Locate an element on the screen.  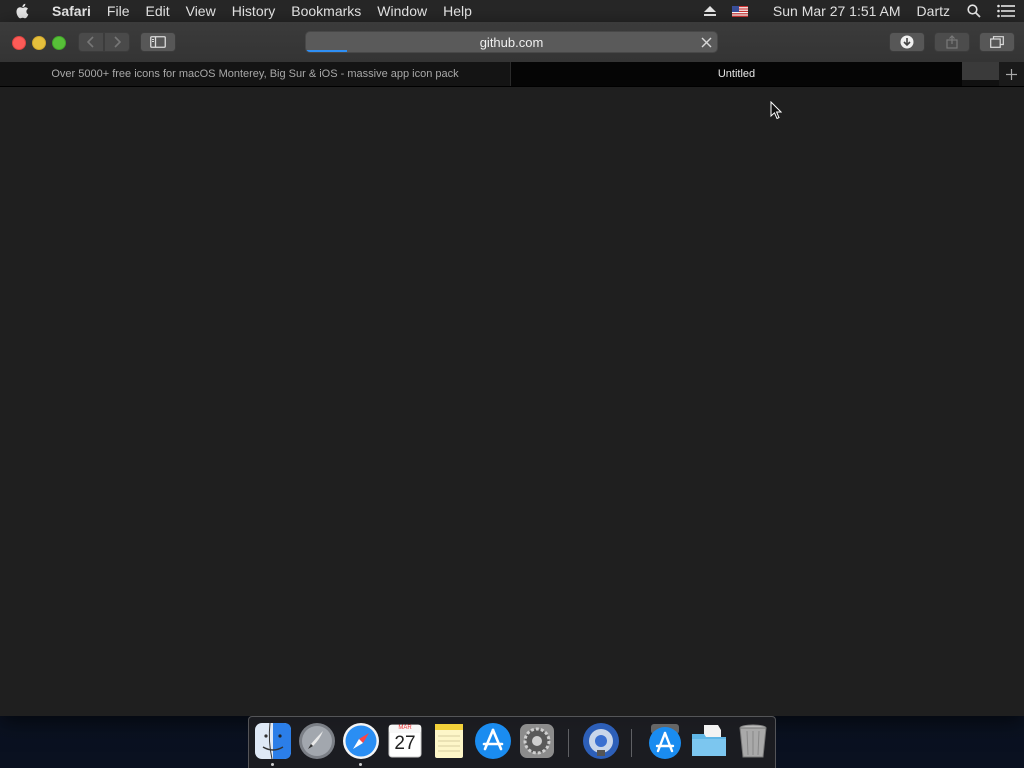
menu-view: View is located at coordinates (201, 11).